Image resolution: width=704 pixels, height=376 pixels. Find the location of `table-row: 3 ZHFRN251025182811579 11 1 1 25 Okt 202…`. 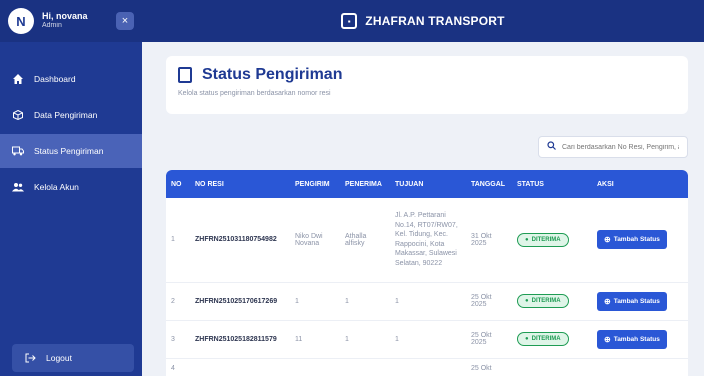

table-row: 3 ZHFRN251025182811579 11 1 1 25 Okt 202… is located at coordinates (427, 339).